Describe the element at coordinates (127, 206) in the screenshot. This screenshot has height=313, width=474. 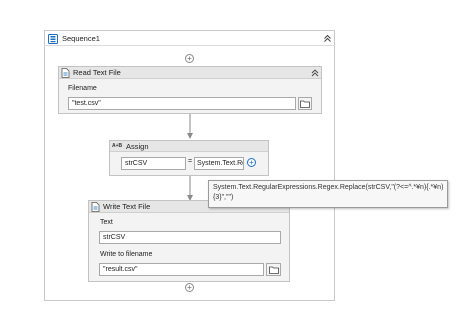
I see `write-text-file-title: Write Text File` at that location.